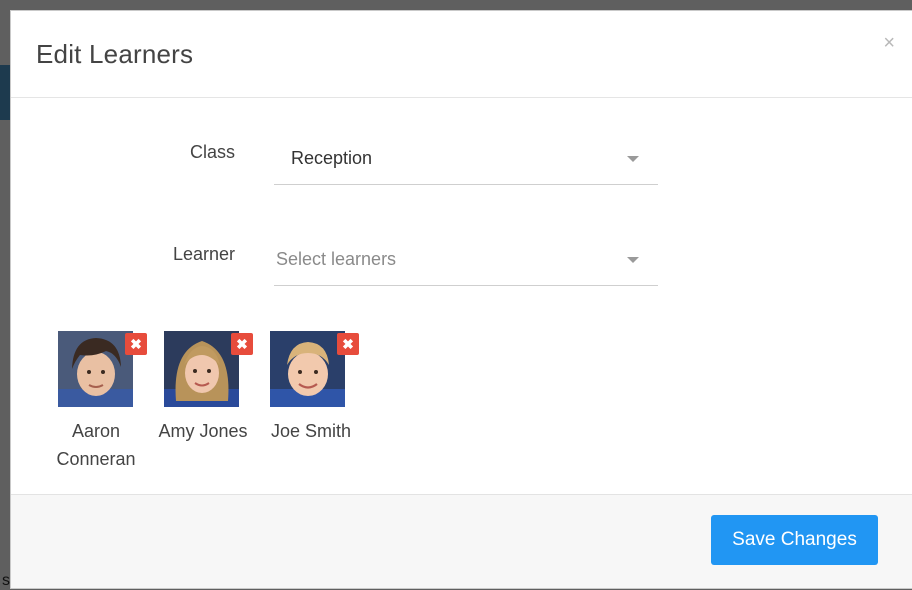 The height and width of the screenshot is (590, 912). What do you see at coordinates (889, 43) in the screenshot?
I see `close-icon: ×` at bounding box center [889, 43].